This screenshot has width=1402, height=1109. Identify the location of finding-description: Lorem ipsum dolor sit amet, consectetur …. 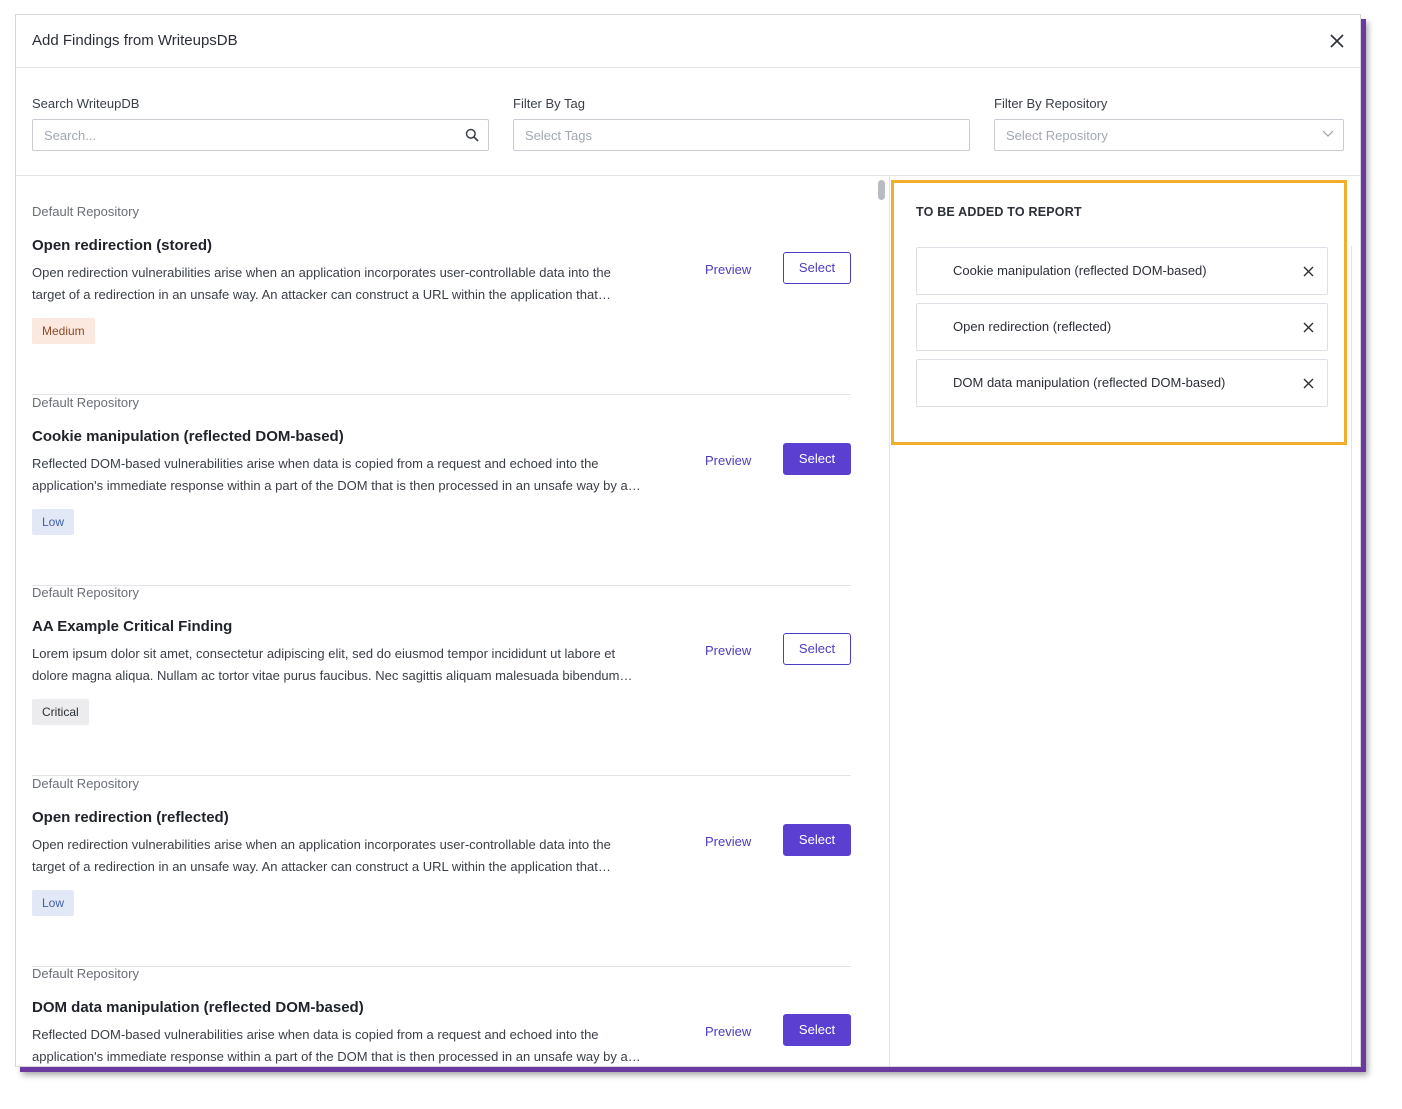
(339, 665).